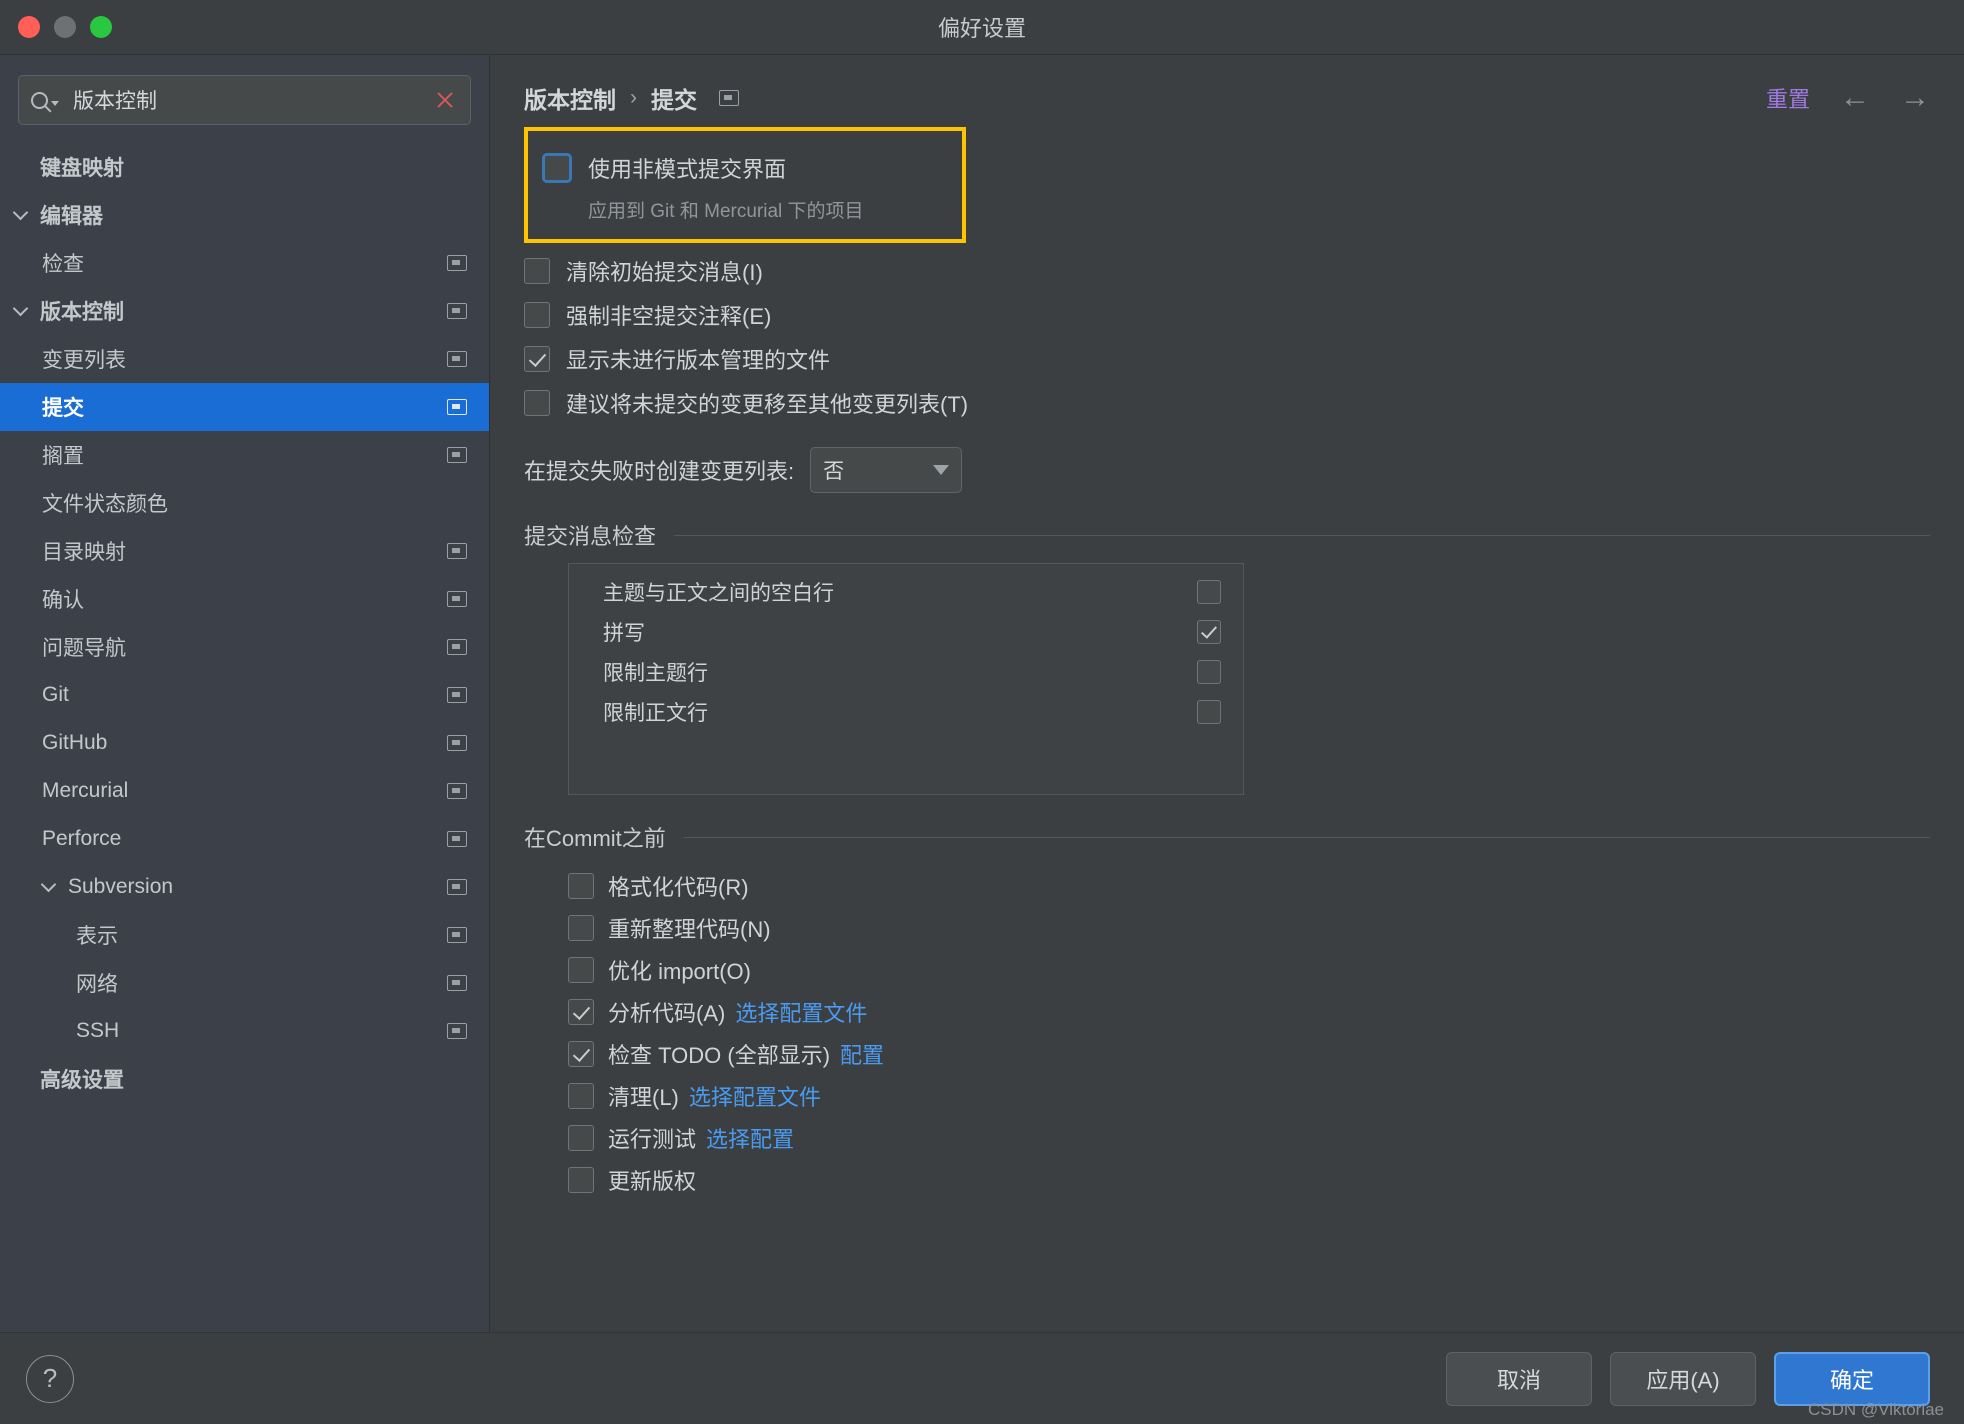 The height and width of the screenshot is (1424, 1964). What do you see at coordinates (244, 551) in the screenshot?
I see `sidebar-item-8: 目录映射` at bounding box center [244, 551].